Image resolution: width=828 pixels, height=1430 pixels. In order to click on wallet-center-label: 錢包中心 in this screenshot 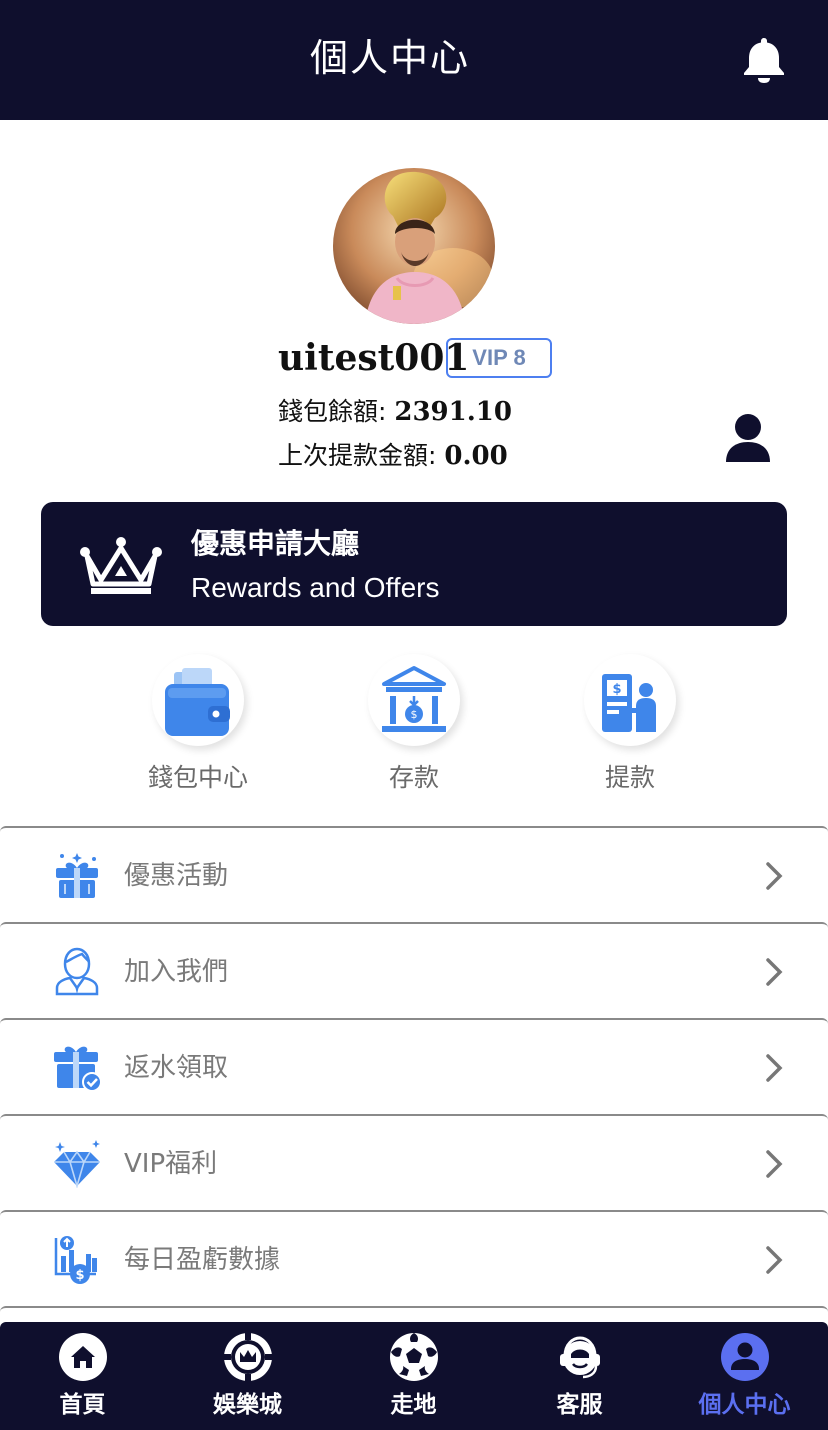, I will do `click(197, 777)`.